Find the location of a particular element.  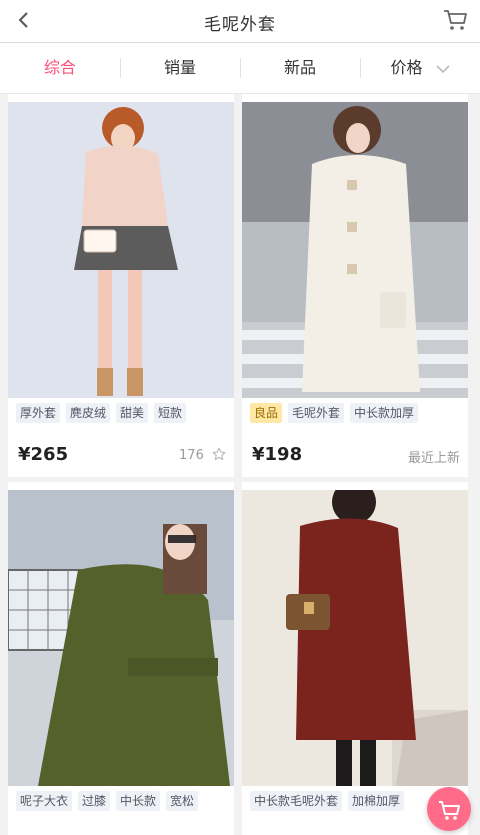

tag-list: 呢子大衣 过膝 中长款 宽松 is located at coordinates (110, 801).